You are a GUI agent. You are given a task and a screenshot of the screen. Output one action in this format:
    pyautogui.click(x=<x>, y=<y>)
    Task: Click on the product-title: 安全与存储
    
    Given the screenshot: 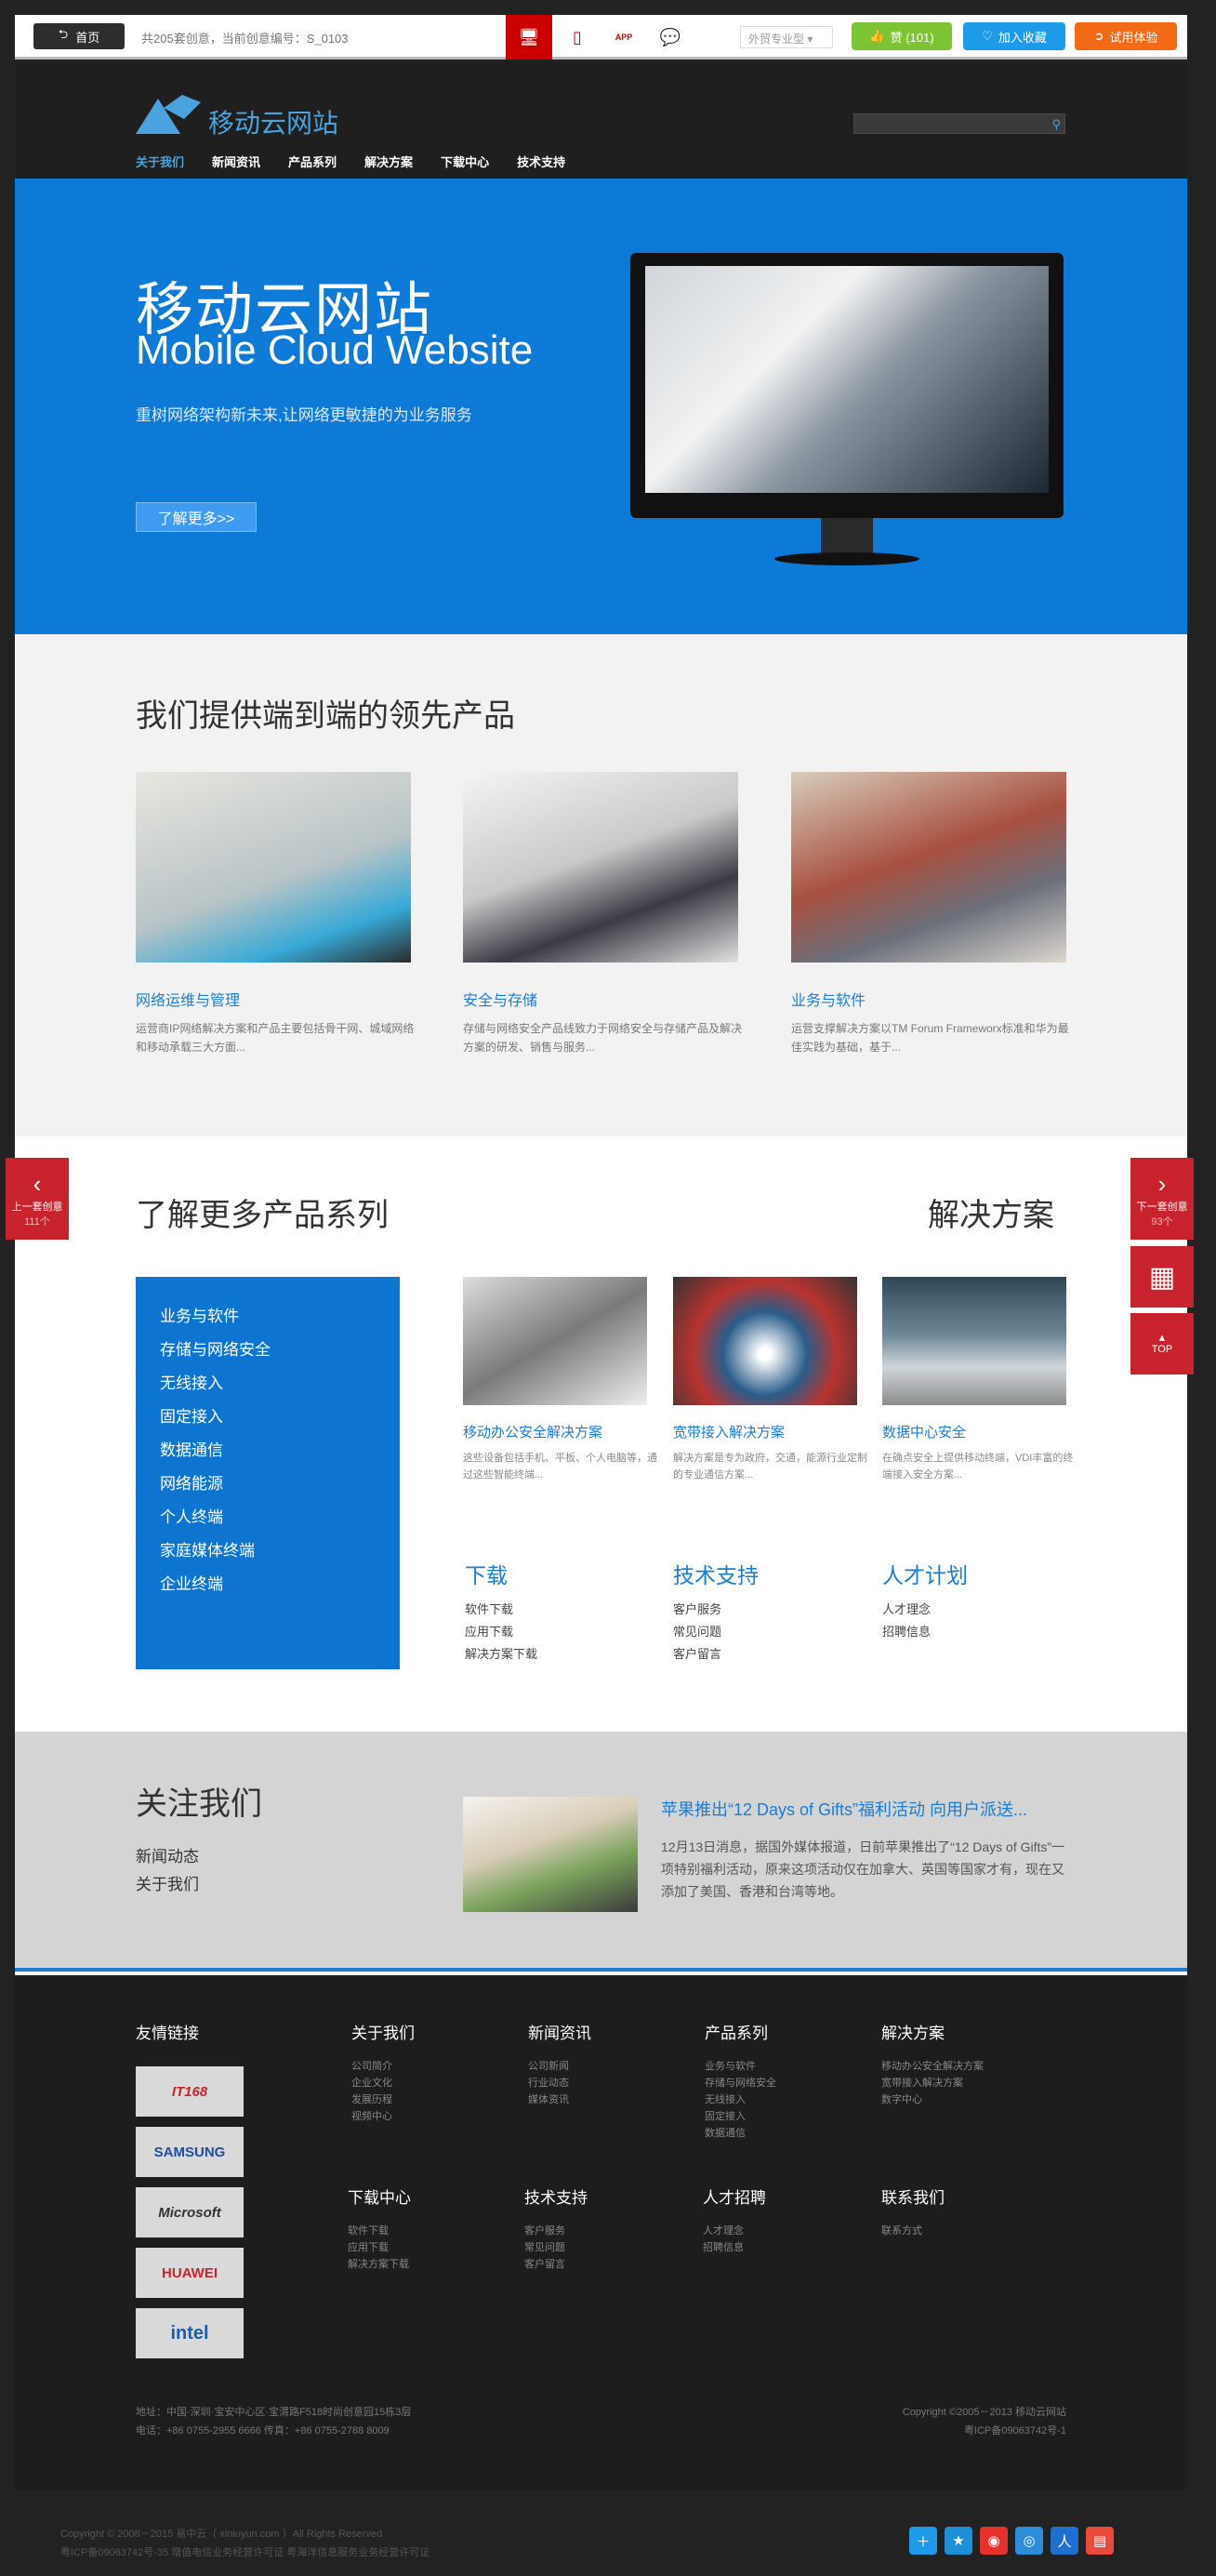 What is the action you would take?
    pyautogui.click(x=500, y=999)
    